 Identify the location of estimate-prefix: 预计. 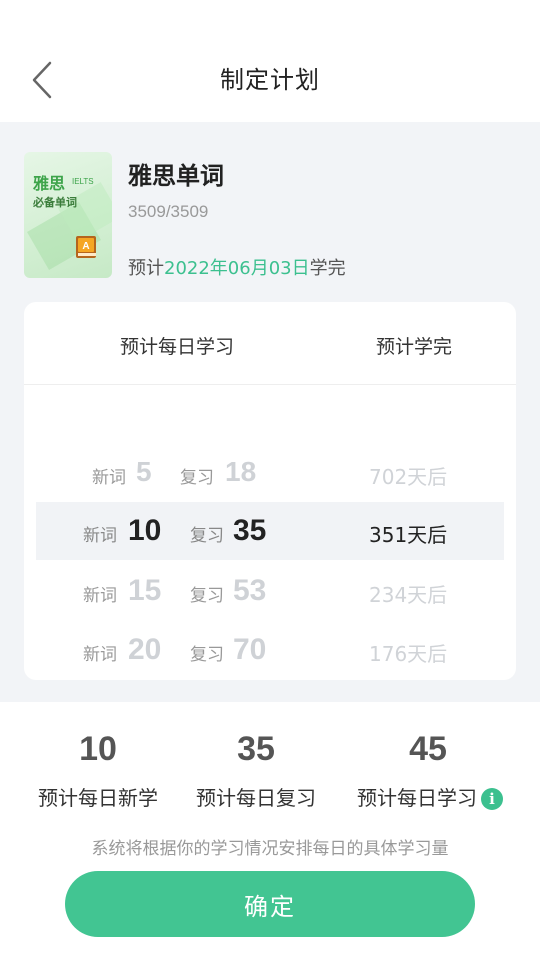
(146, 268).